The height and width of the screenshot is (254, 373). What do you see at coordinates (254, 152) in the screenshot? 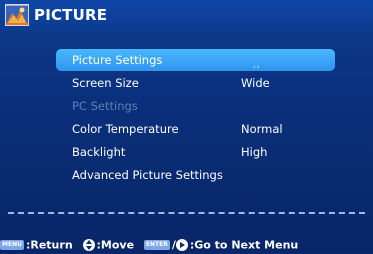
I see `menu-item-value: High` at bounding box center [254, 152].